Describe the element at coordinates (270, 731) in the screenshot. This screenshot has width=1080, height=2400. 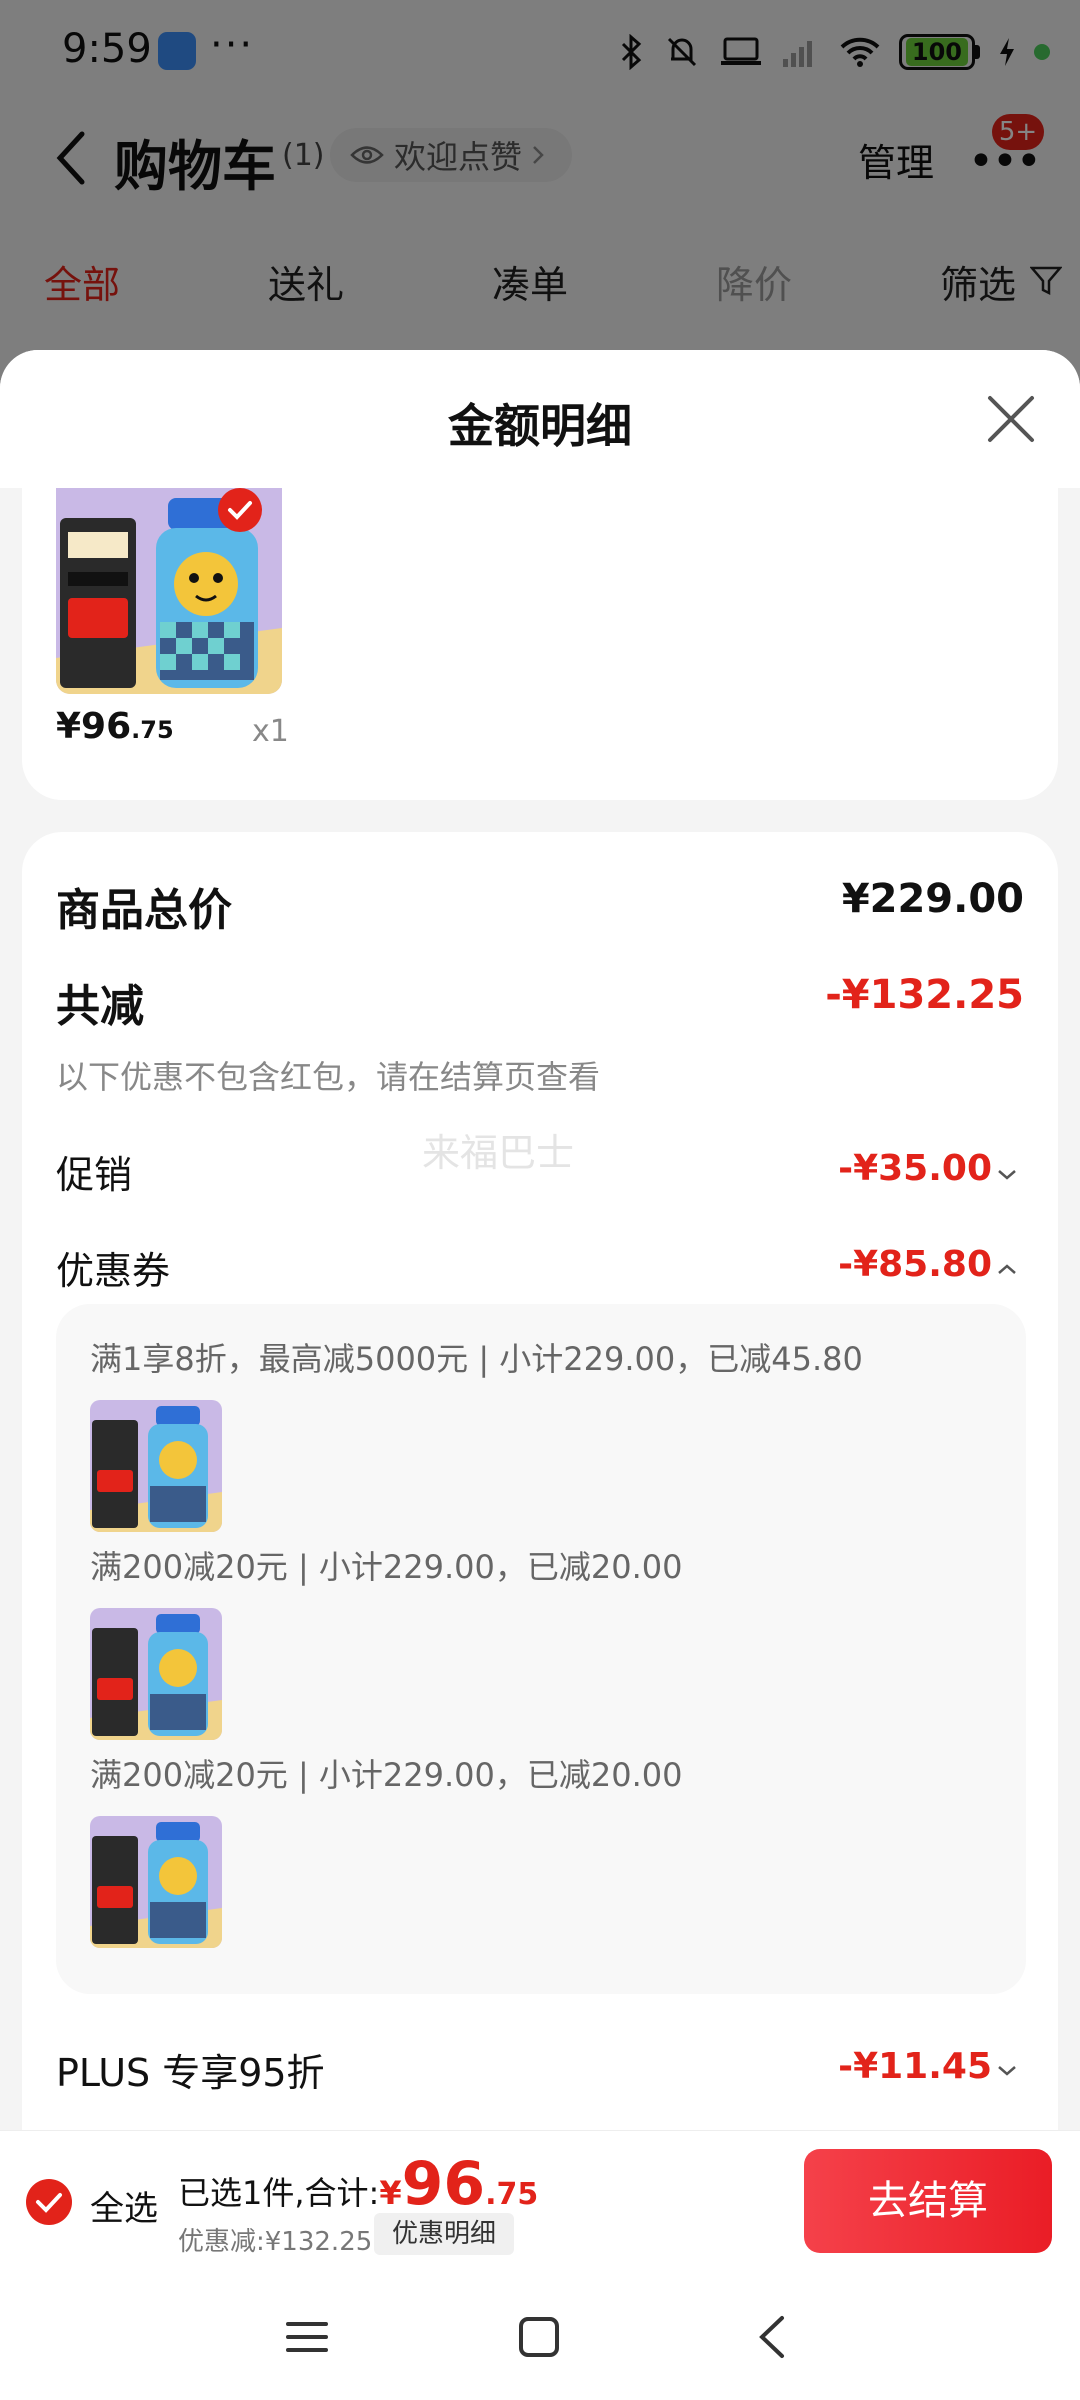
I see `product-qty: x1` at that location.